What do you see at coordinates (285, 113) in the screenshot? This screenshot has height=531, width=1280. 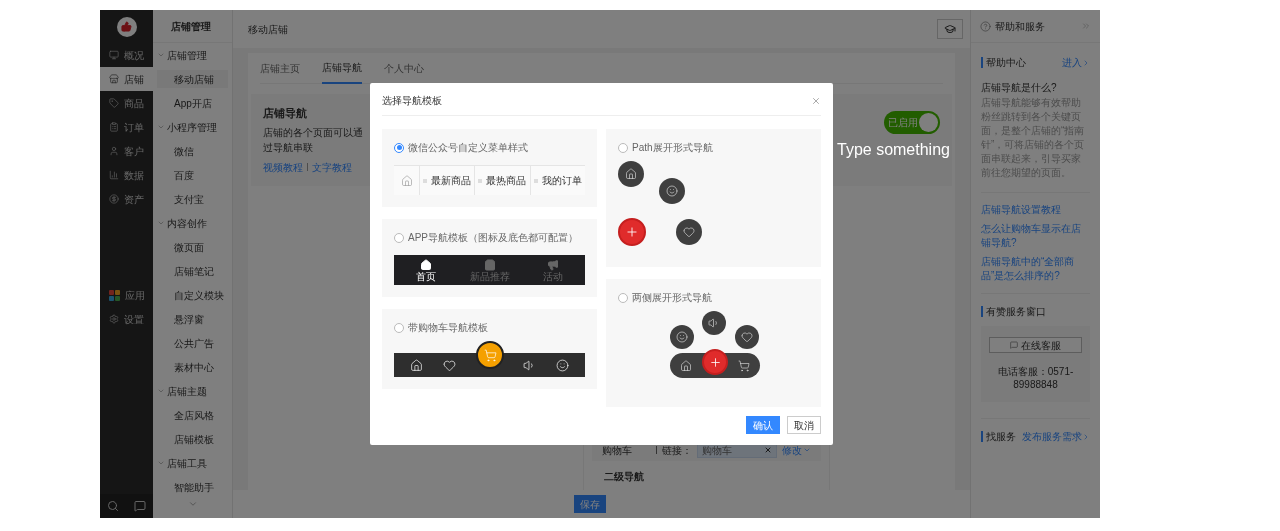 I see `section-title: 店铺导航` at bounding box center [285, 113].